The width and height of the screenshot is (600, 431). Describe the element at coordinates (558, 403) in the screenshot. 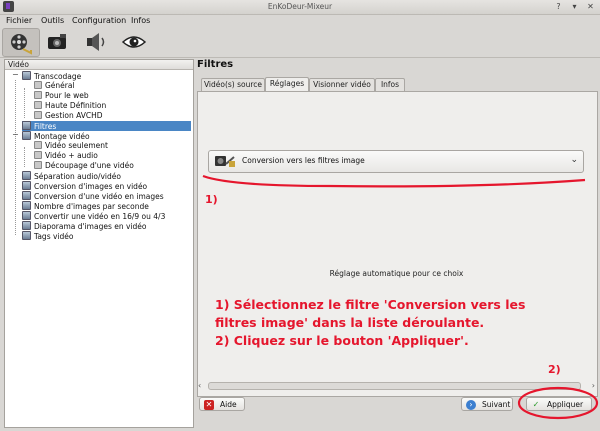

I see `apply-circle-annotation` at that location.